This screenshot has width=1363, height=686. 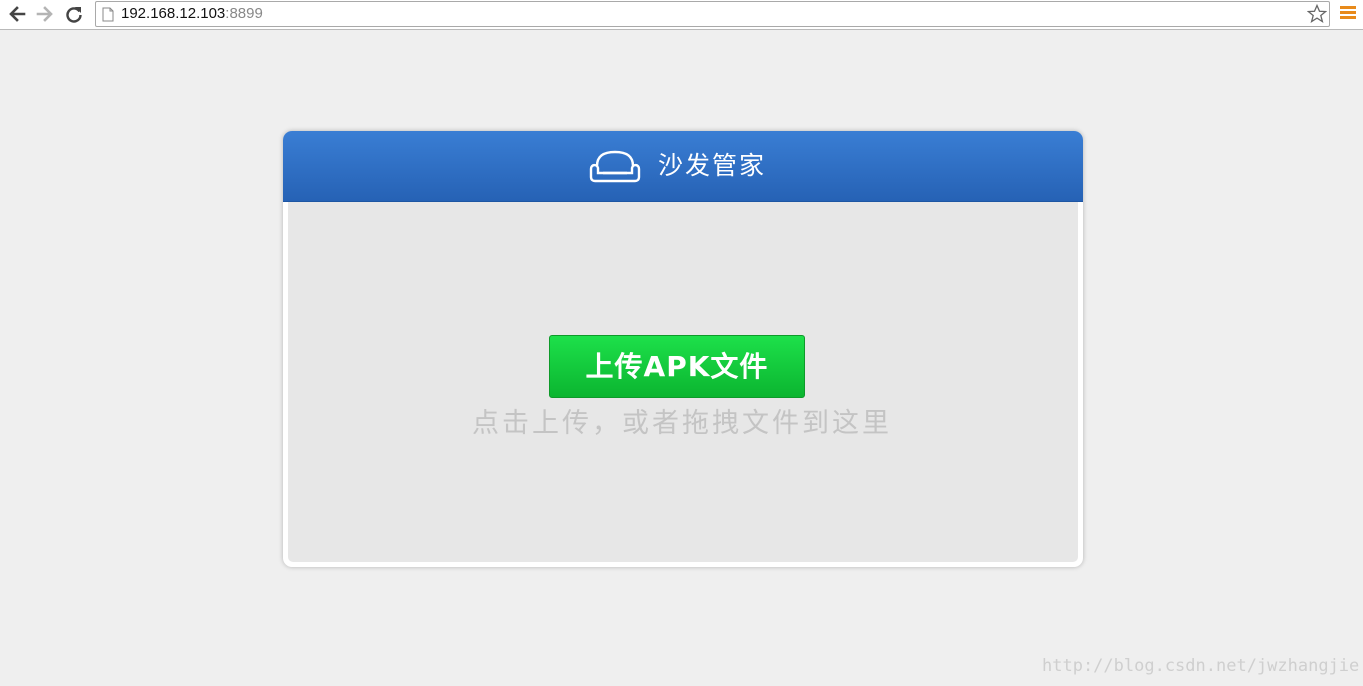 I want to click on forward-arrow-icon, so click(x=44, y=14).